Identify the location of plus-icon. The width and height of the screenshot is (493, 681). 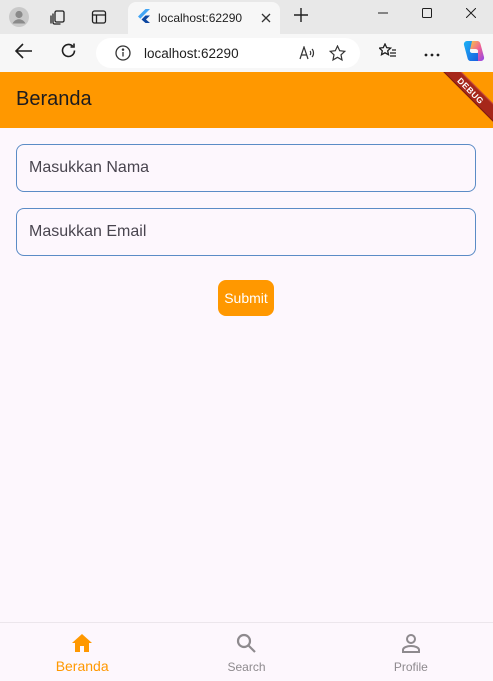
(301, 17).